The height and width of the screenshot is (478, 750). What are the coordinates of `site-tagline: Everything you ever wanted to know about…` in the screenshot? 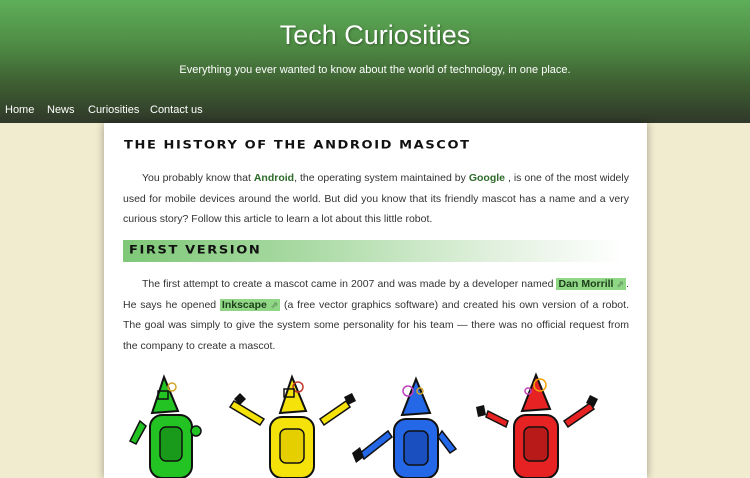 It's located at (375, 70).